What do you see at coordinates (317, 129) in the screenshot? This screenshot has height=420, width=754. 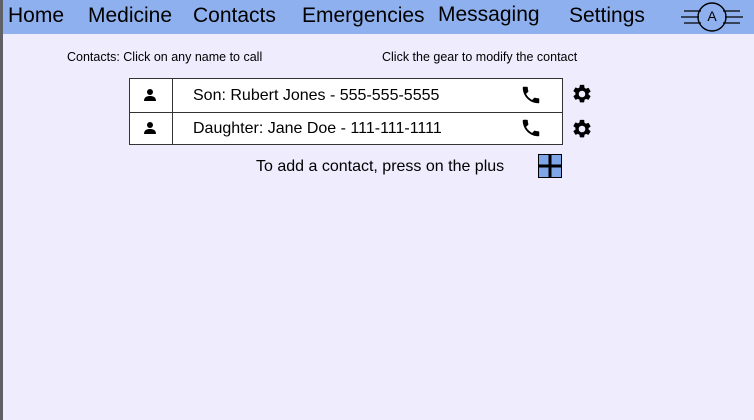 I see `contact-name-daughter: Daughter: Jane Doe - 111-111-1111` at bounding box center [317, 129].